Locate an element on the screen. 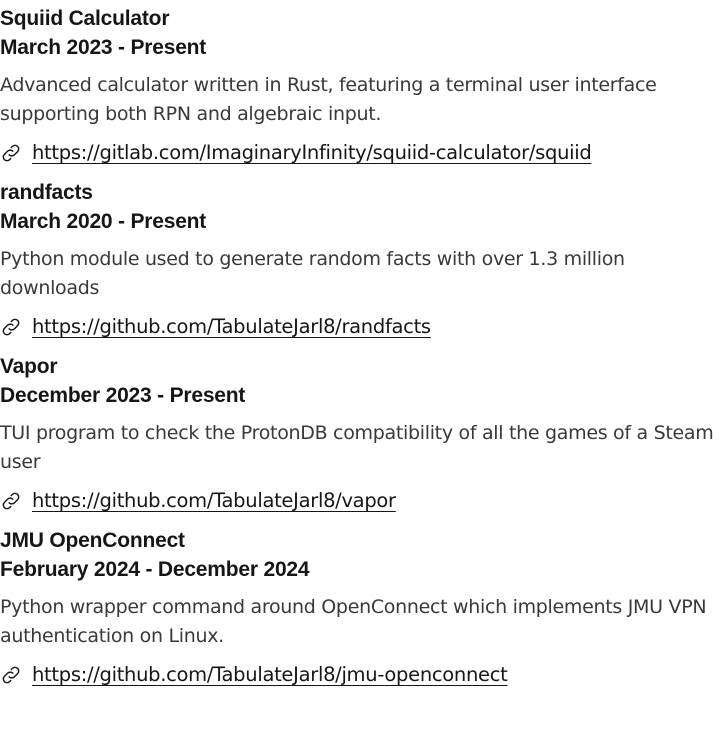 The image size is (722, 753). project-dates: March 2023 - Present is located at coordinates (103, 47).